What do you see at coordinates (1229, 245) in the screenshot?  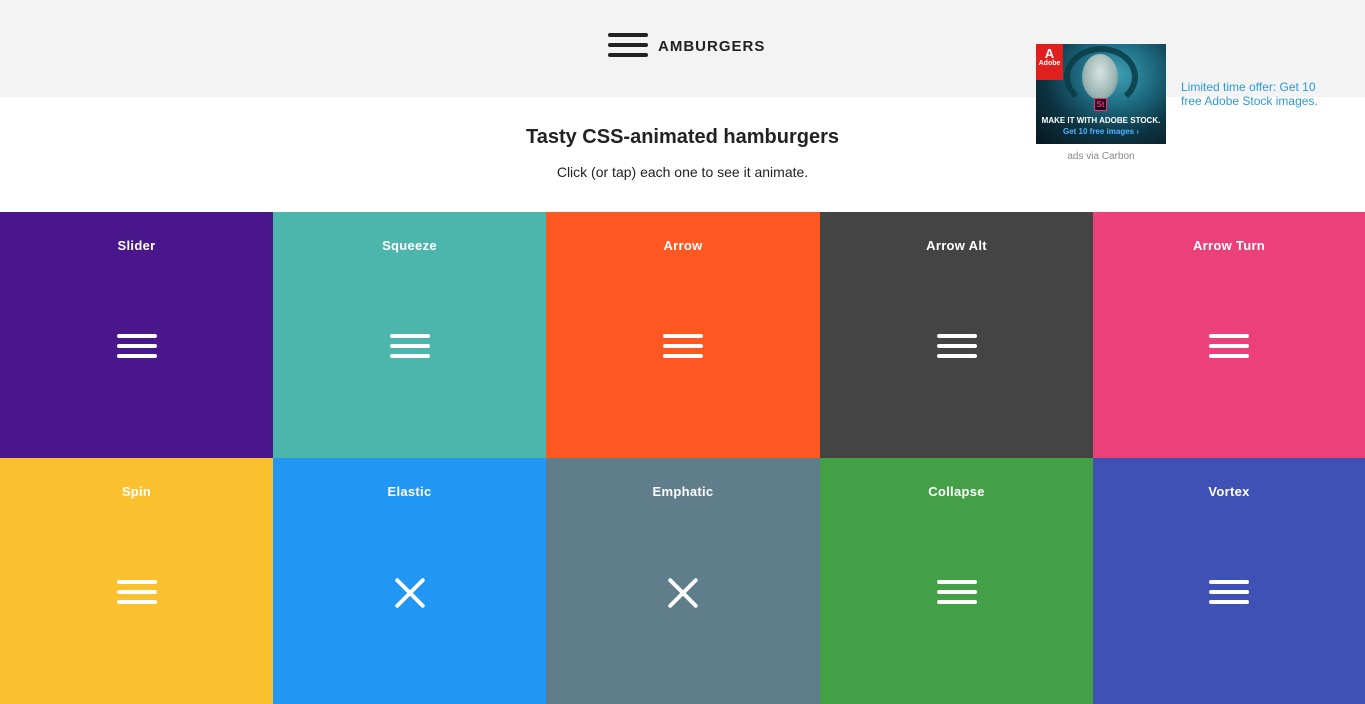 I see `tile-label: Arrow Turn` at bounding box center [1229, 245].